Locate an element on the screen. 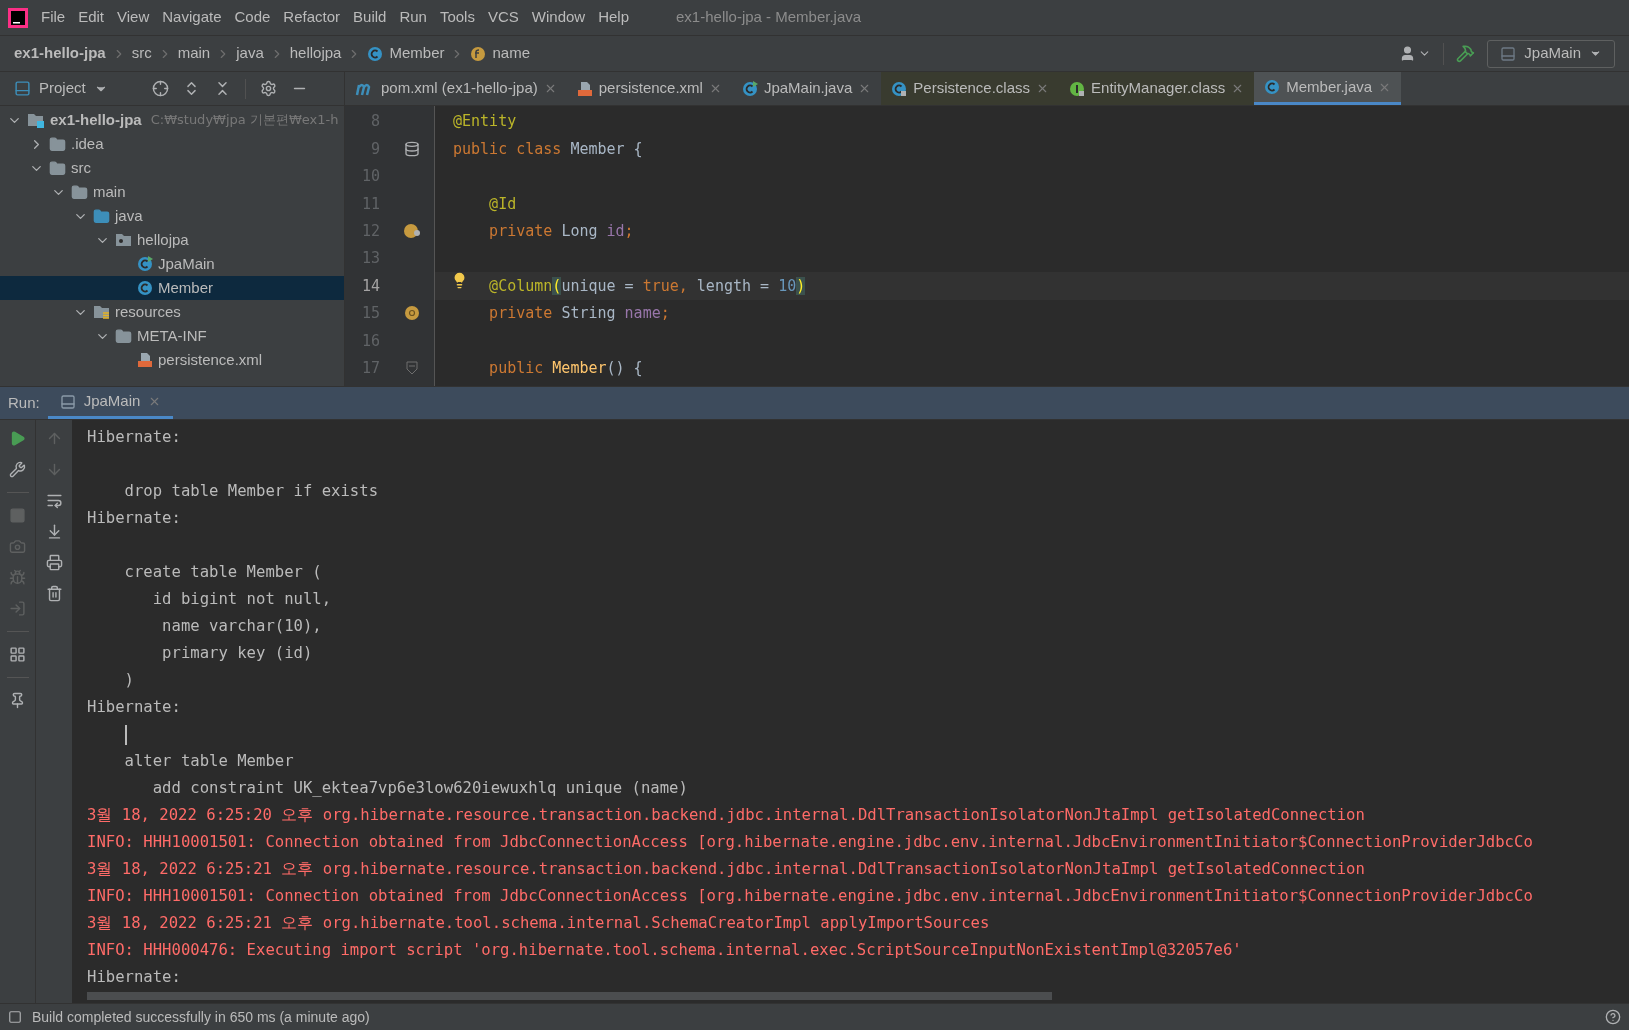 This screenshot has width=1629, height=1030. code-line: public class Member { is located at coordinates (548, 149).